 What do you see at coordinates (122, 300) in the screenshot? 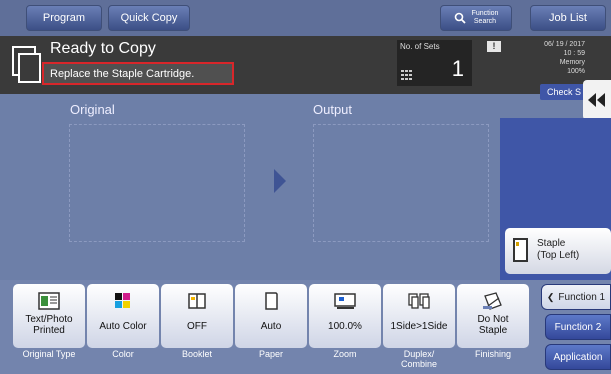
I see `color-icon` at bounding box center [122, 300].